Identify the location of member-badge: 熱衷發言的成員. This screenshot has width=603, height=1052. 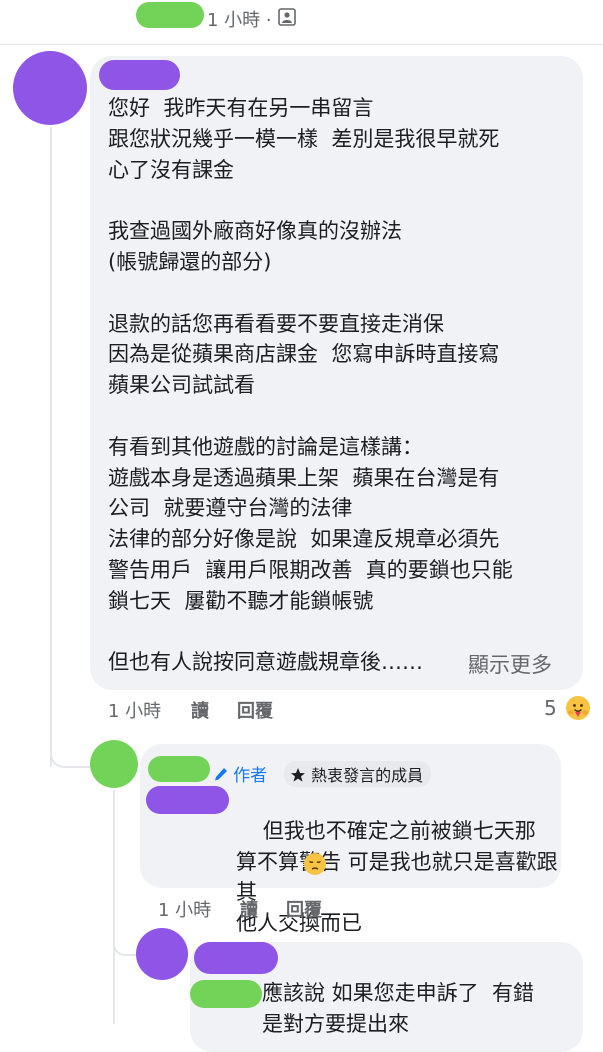
(358, 774).